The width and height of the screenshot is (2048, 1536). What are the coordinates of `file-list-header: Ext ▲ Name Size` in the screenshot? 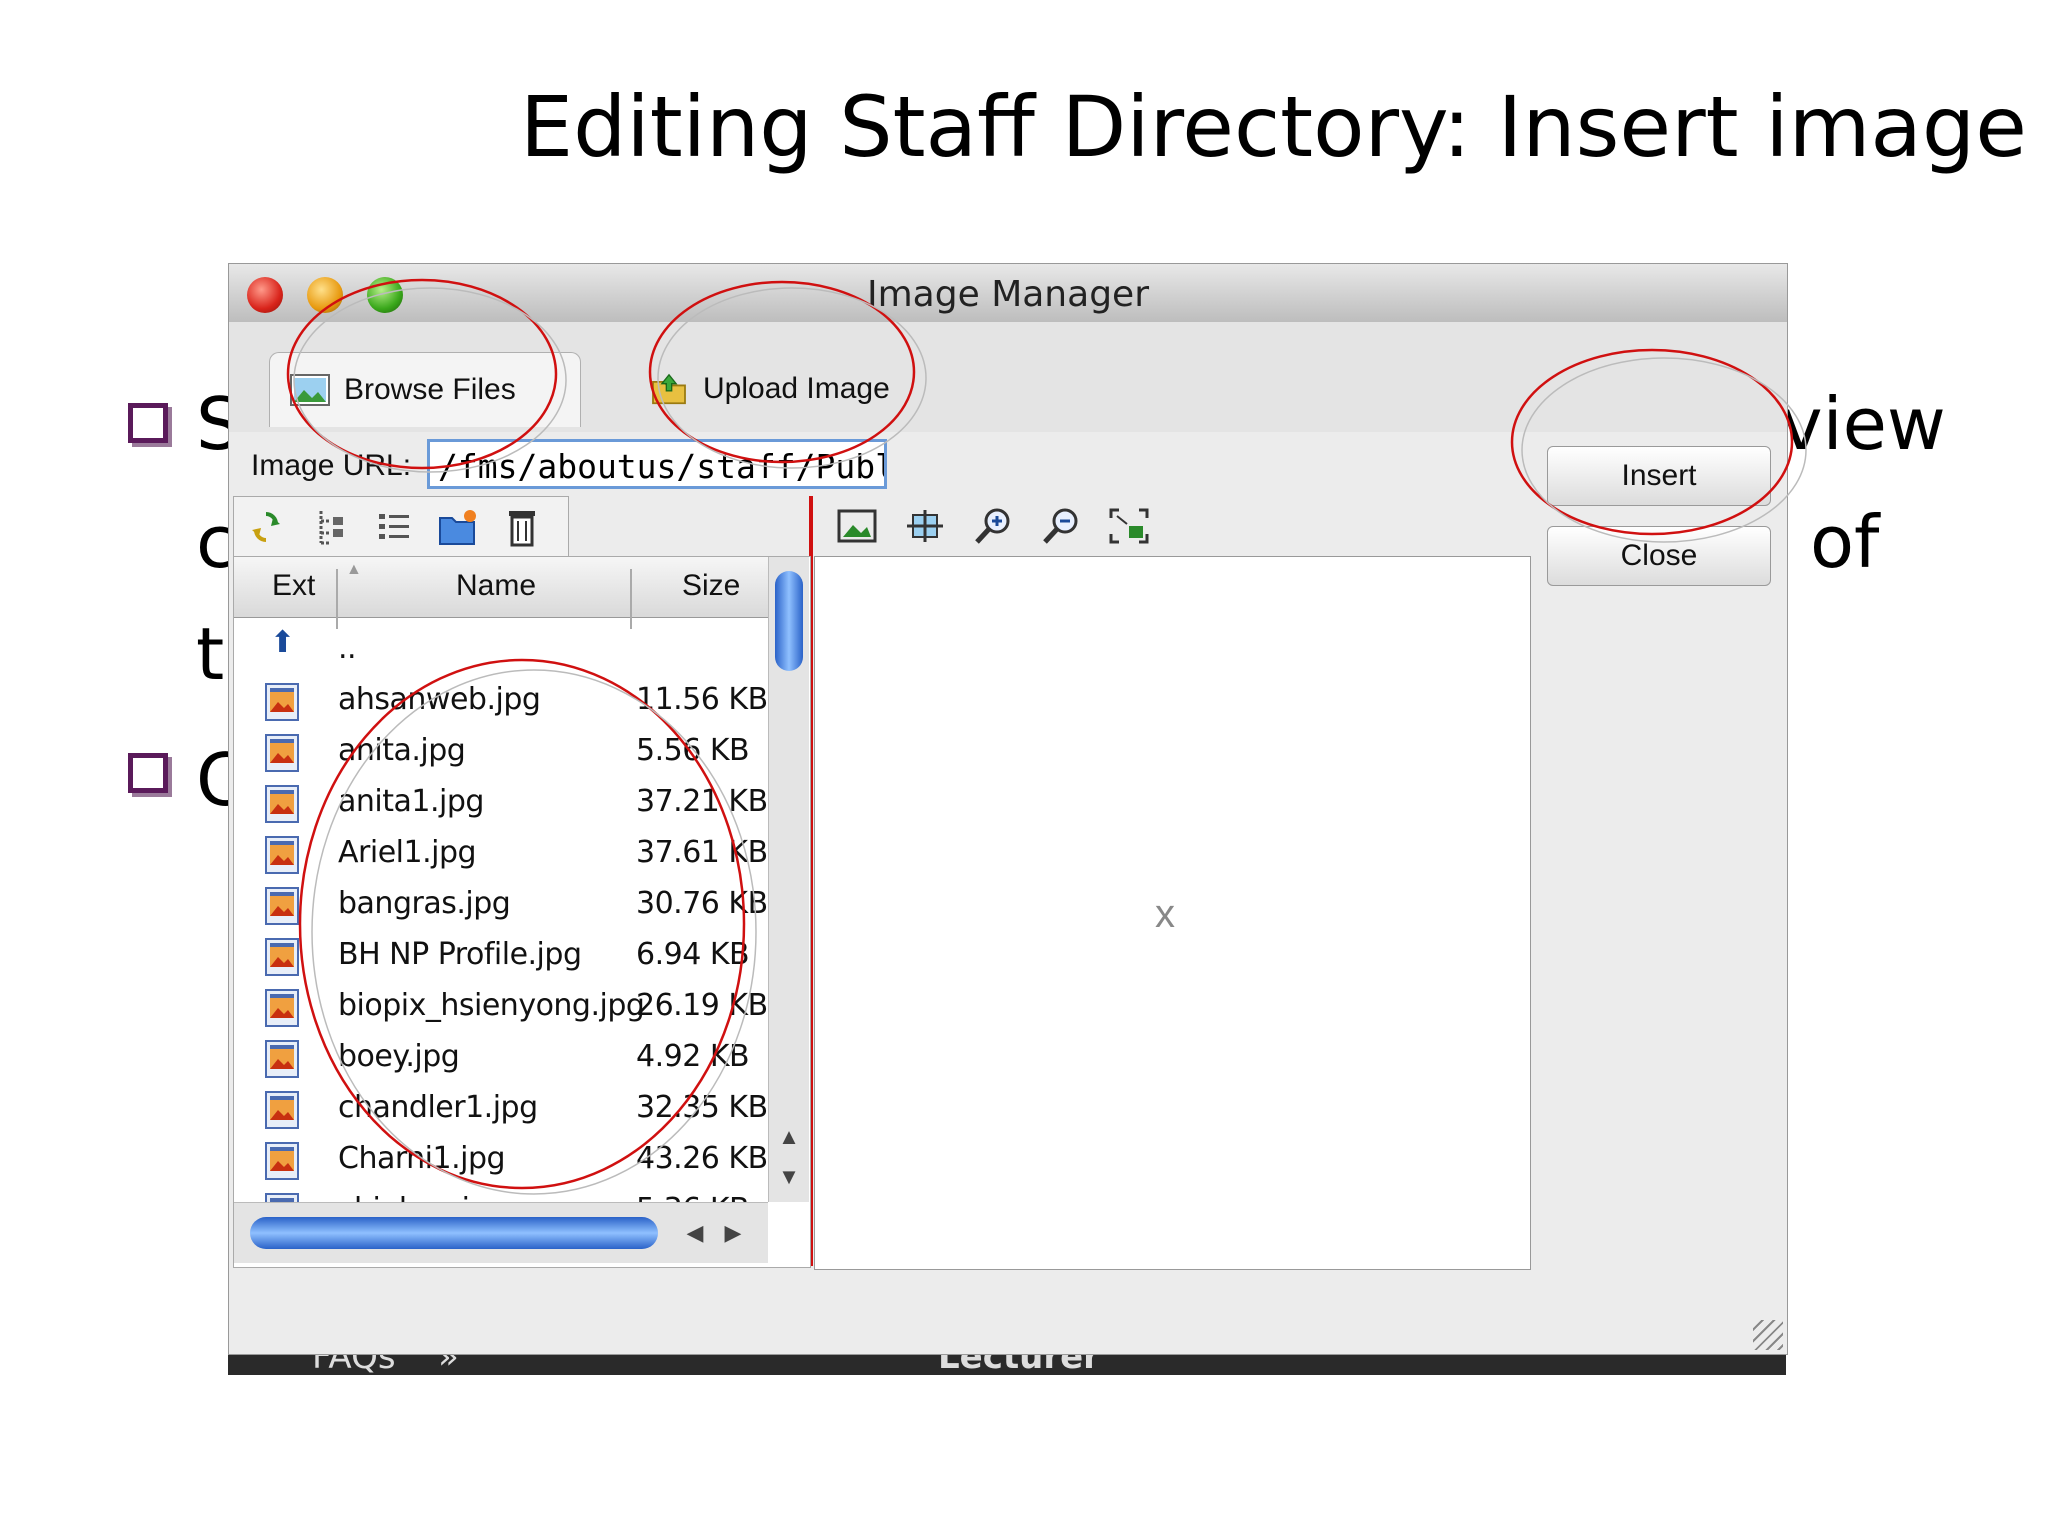 It's located at (501, 593).